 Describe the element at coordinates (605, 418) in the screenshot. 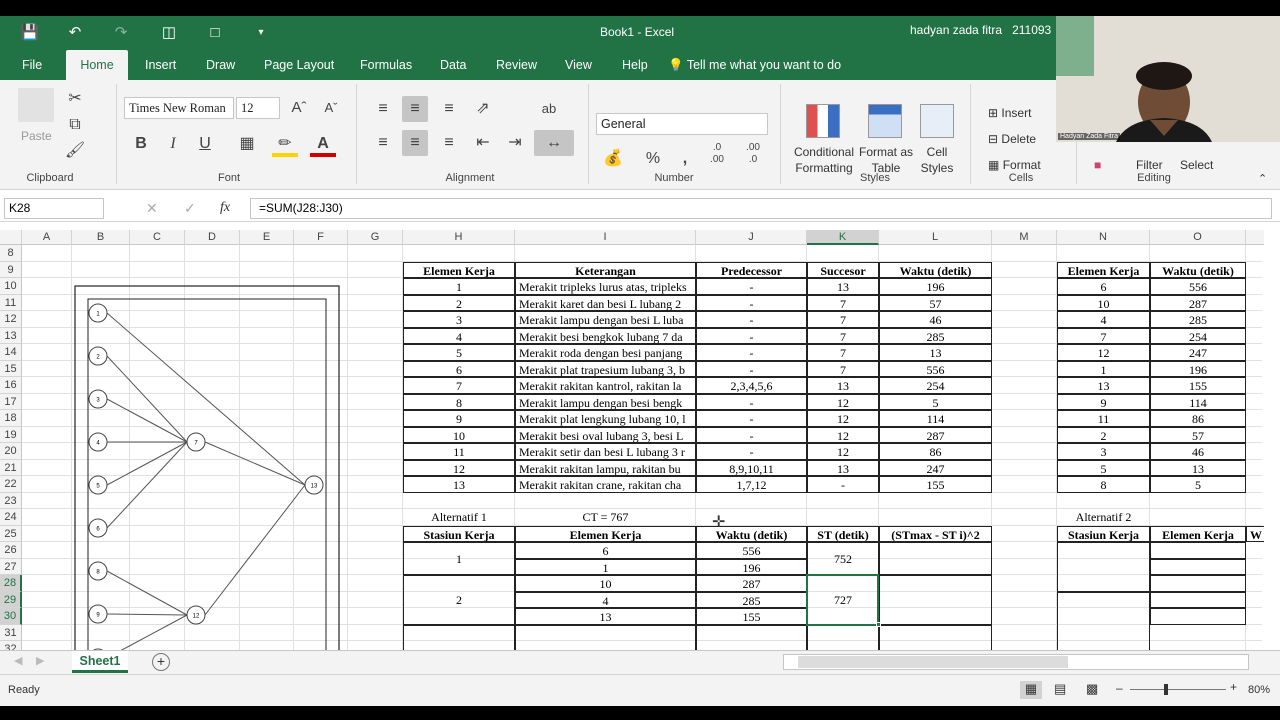

I see `table1-cell: Merakit plat lengkung lubang 10, l` at that location.